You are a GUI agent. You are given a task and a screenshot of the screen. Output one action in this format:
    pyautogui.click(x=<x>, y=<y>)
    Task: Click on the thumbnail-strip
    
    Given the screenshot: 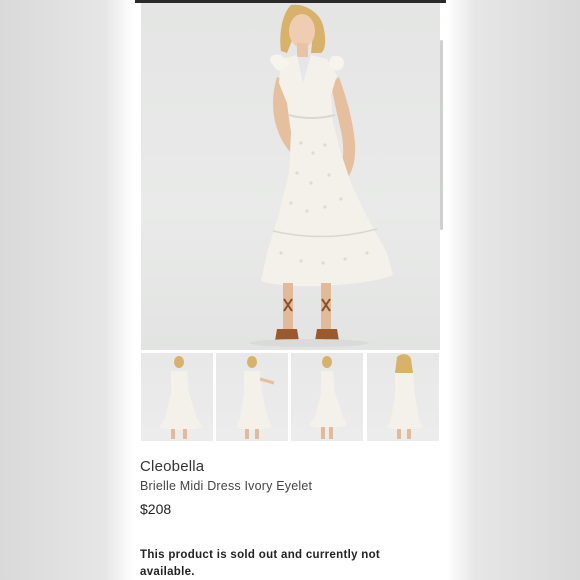 What is the action you would take?
    pyautogui.click(x=290, y=397)
    